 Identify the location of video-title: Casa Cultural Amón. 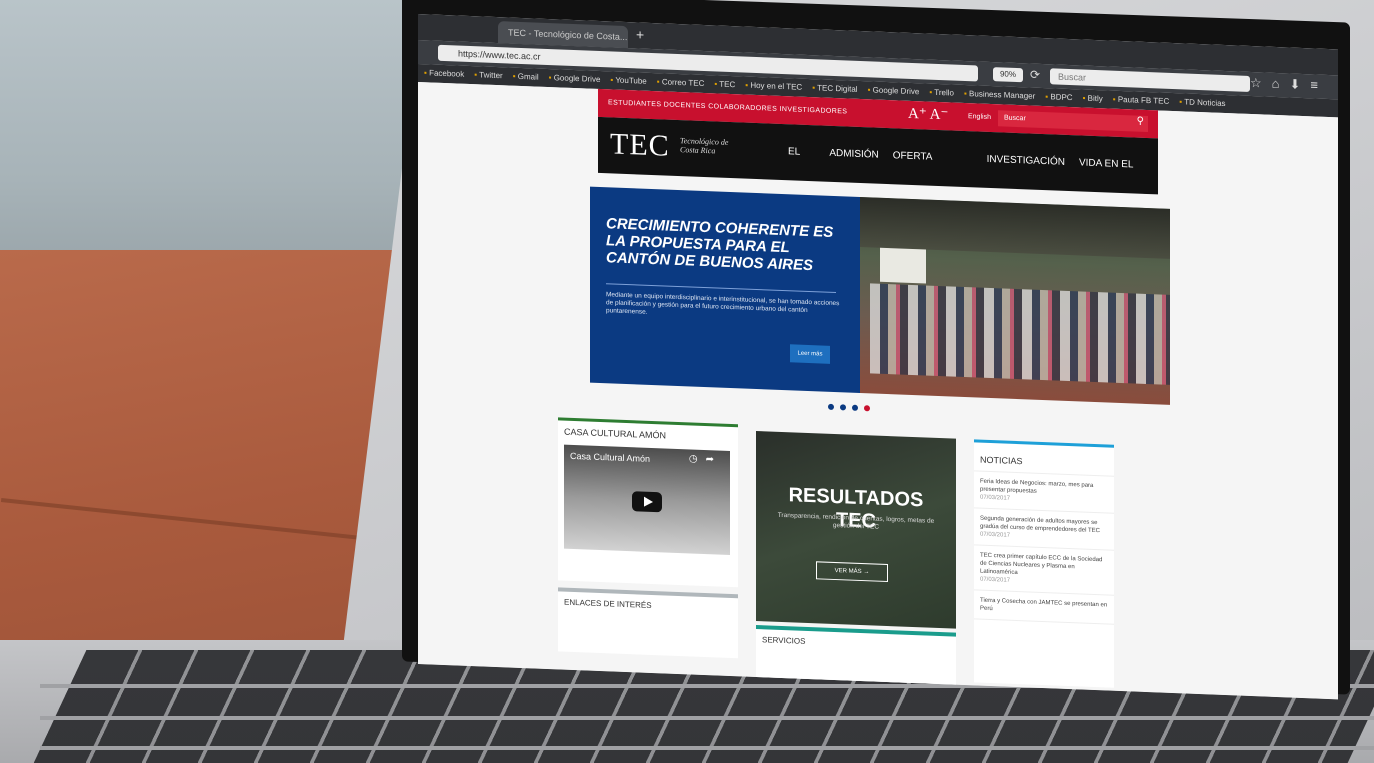
(610, 457).